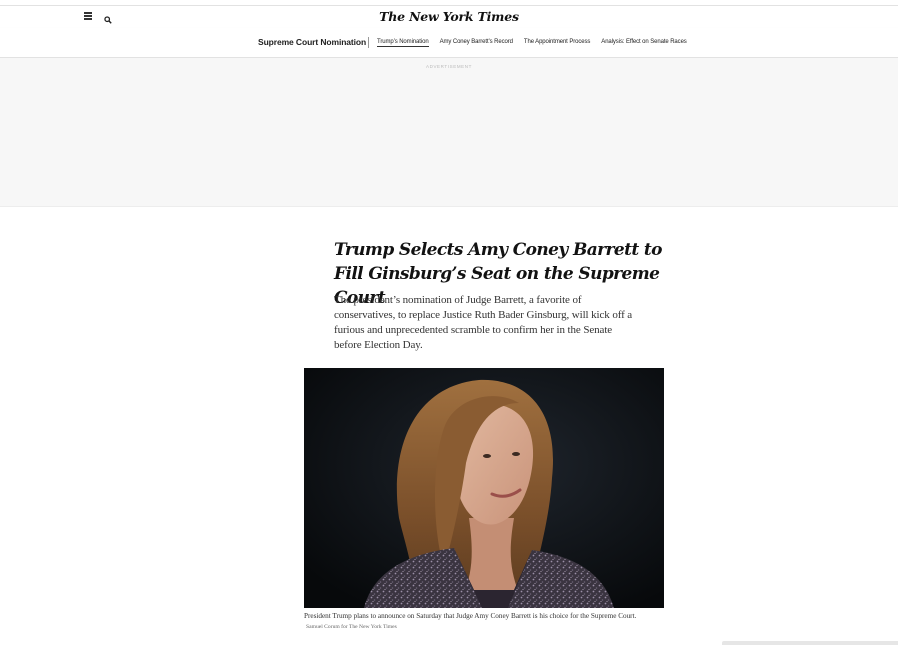 The width and height of the screenshot is (898, 645). What do you see at coordinates (351, 626) in the screenshot?
I see `photo-credit: Samuel Corum for The New York Times` at bounding box center [351, 626].